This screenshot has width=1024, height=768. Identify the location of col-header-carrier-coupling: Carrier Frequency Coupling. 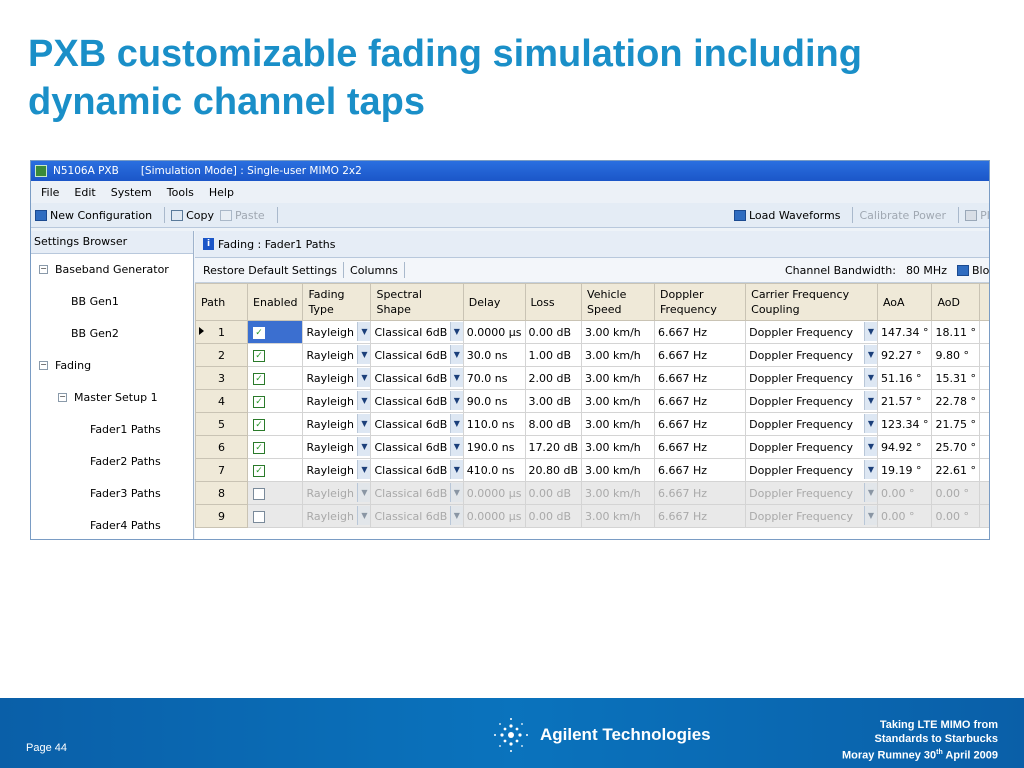
(811, 302).